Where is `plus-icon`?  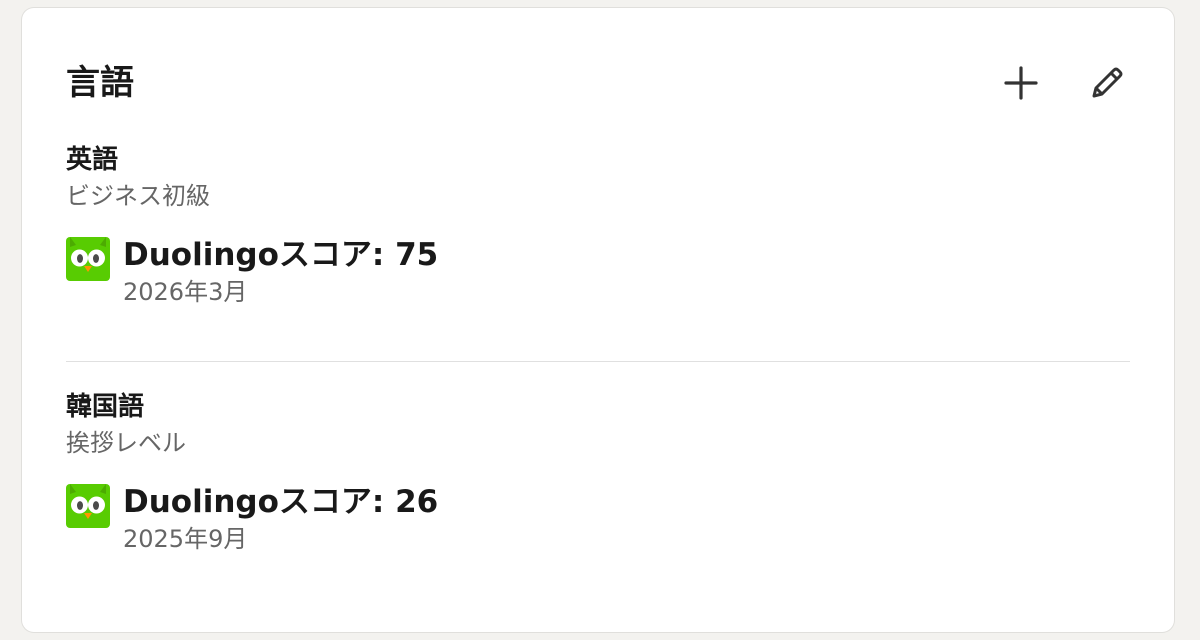 plus-icon is located at coordinates (1021, 83).